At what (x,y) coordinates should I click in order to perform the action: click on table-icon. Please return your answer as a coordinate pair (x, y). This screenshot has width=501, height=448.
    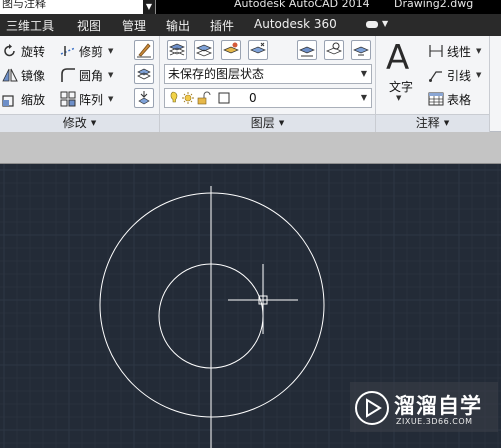
    Looking at the image, I should click on (436, 99).